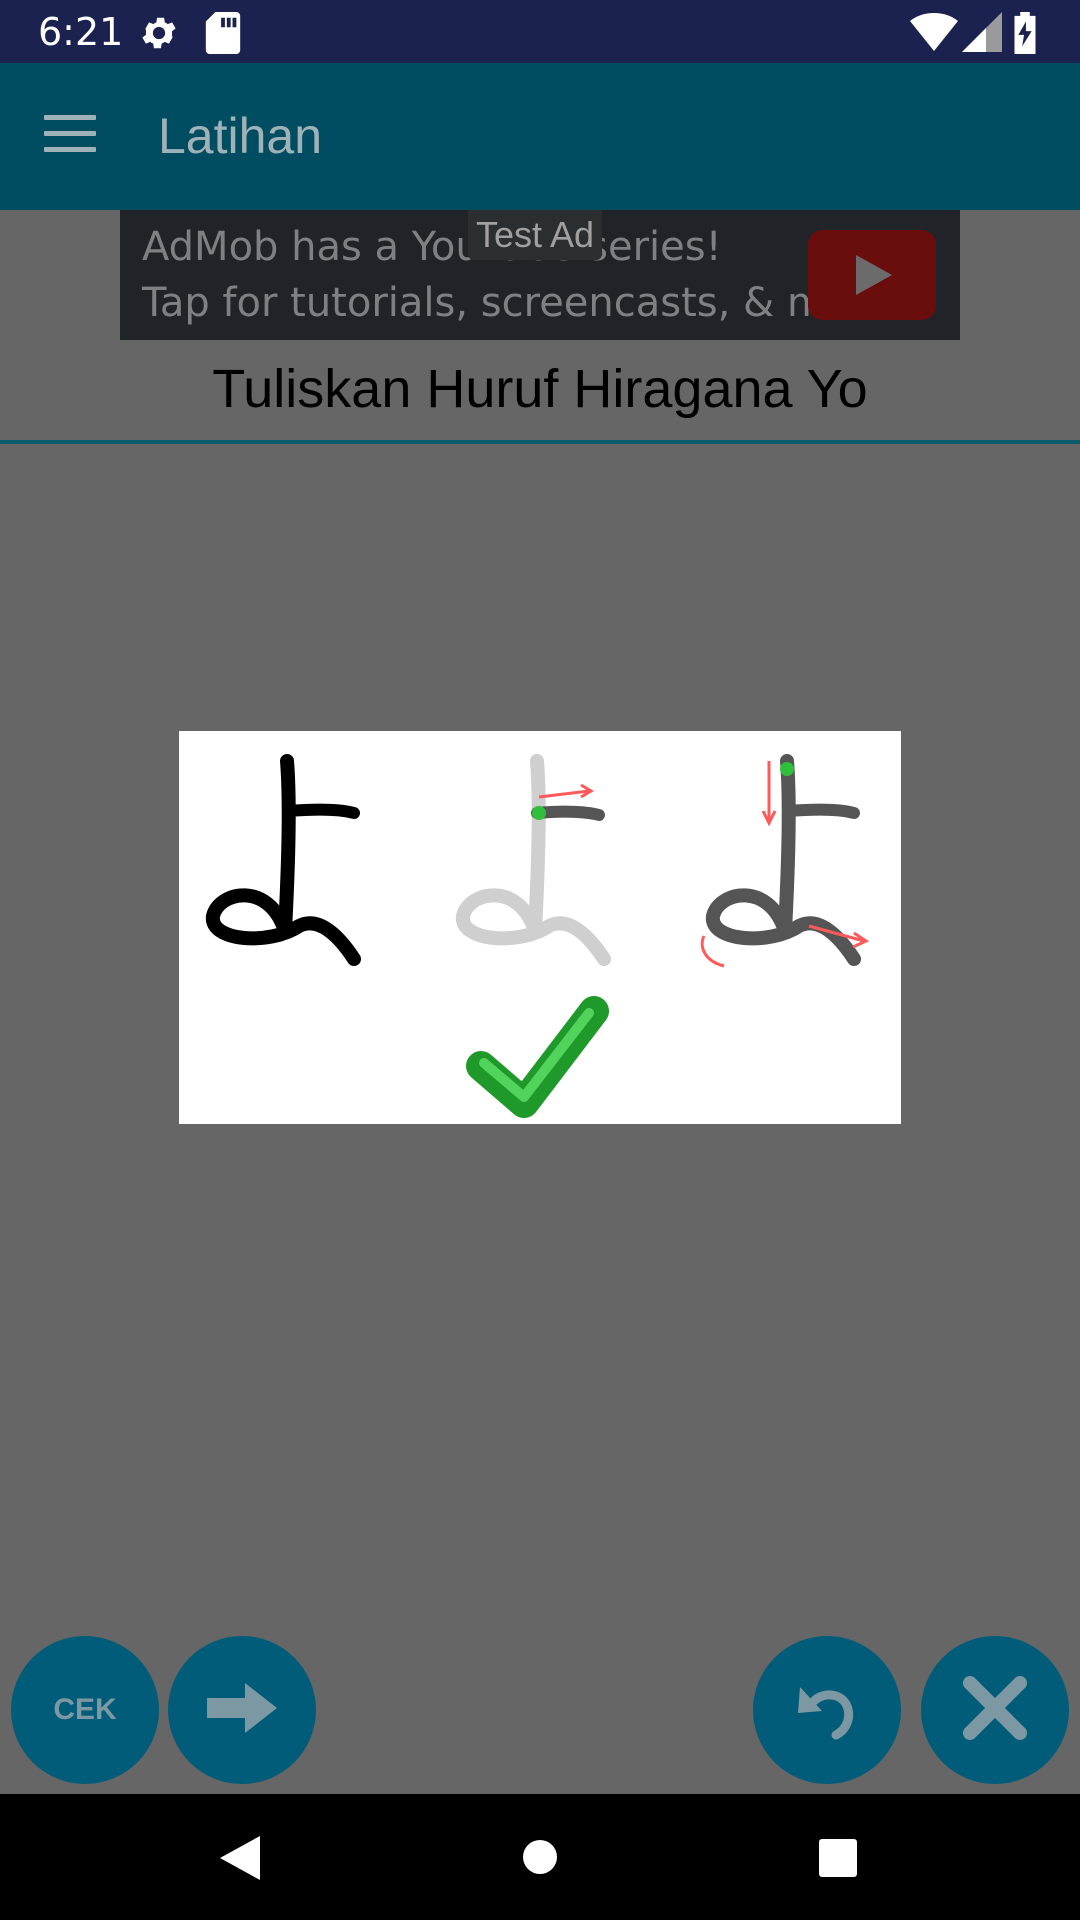  What do you see at coordinates (934, 34) in the screenshot?
I see `wifi-icon` at bounding box center [934, 34].